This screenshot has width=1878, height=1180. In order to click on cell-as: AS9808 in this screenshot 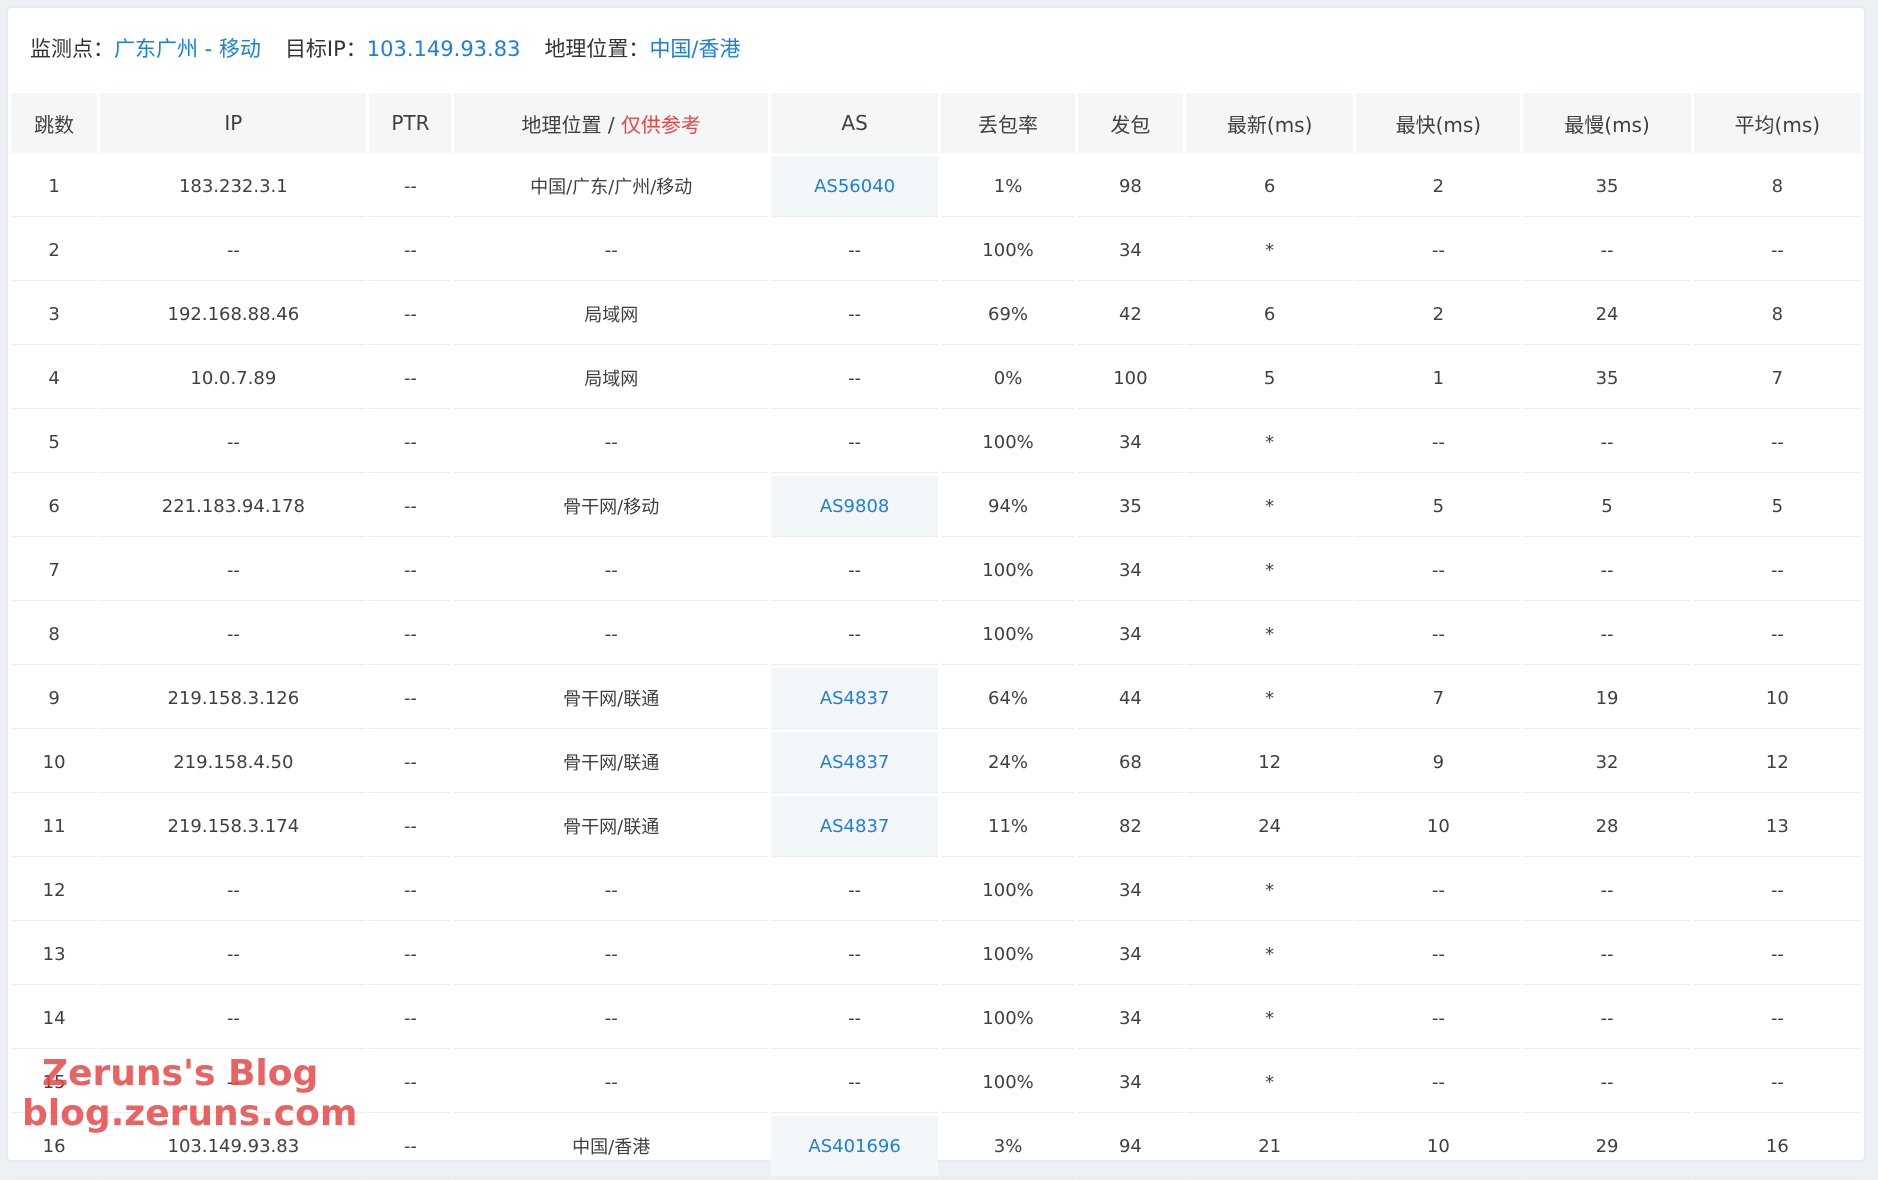, I will do `click(854, 506)`.